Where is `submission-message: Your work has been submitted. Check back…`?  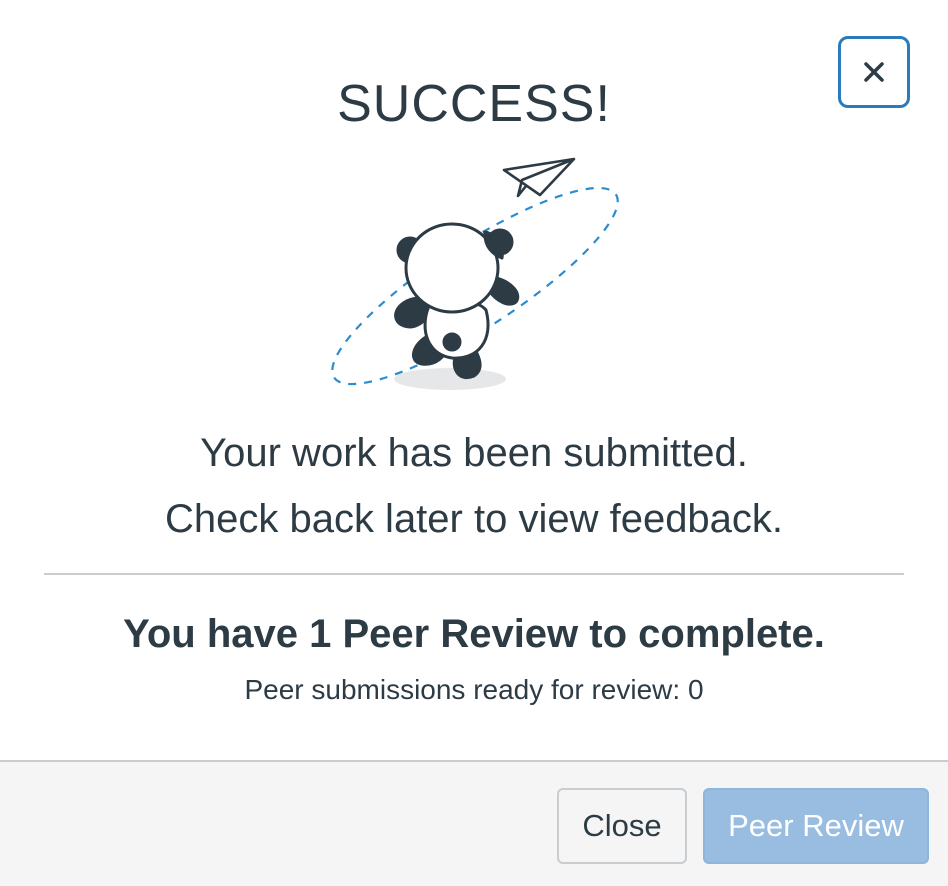 submission-message: Your work has been submitted. Check back… is located at coordinates (474, 486).